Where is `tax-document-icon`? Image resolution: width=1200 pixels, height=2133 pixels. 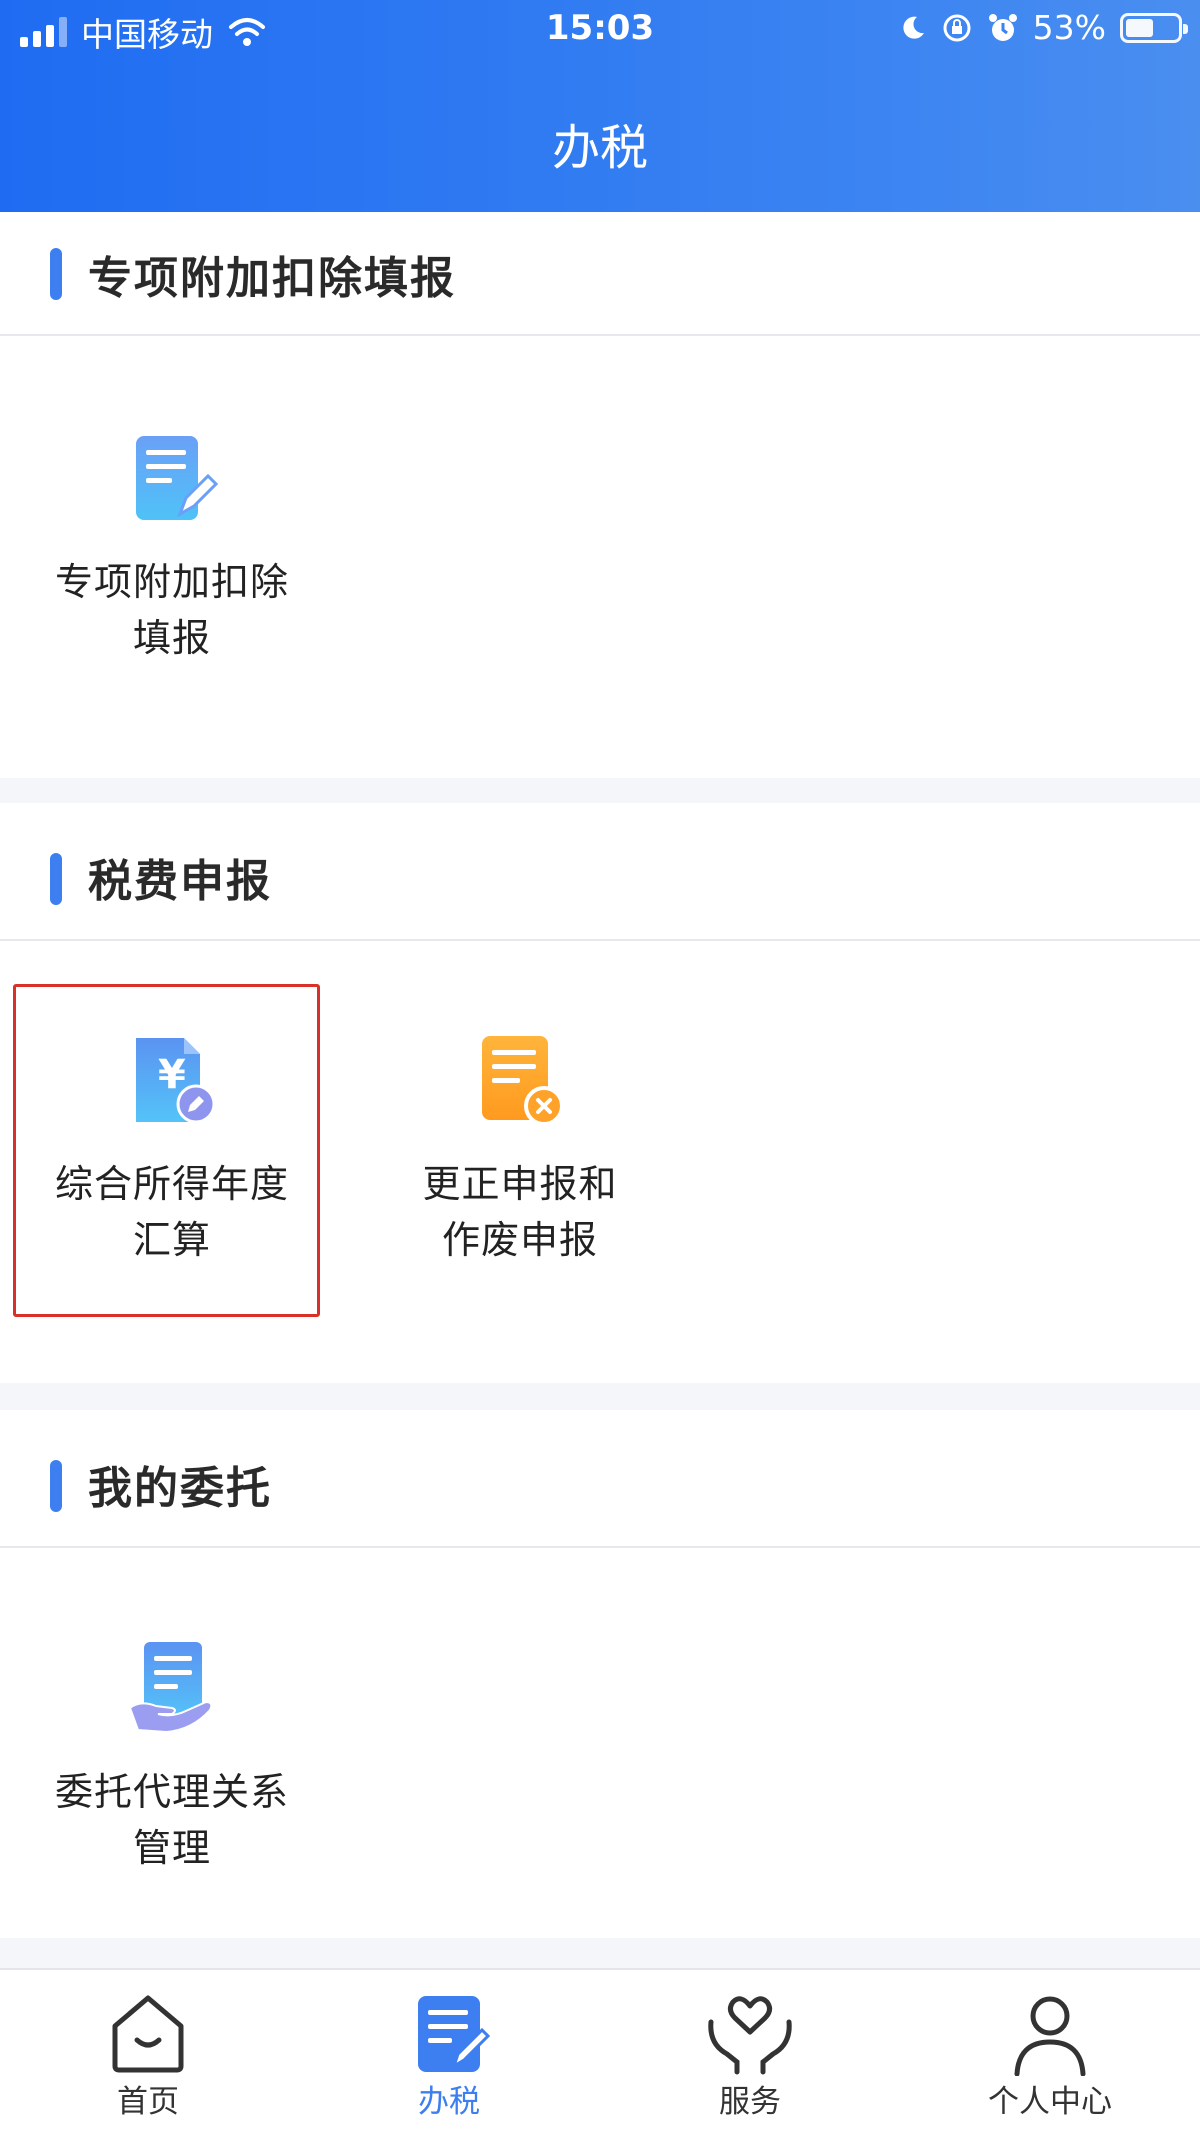 tax-document-icon is located at coordinates (454, 2034).